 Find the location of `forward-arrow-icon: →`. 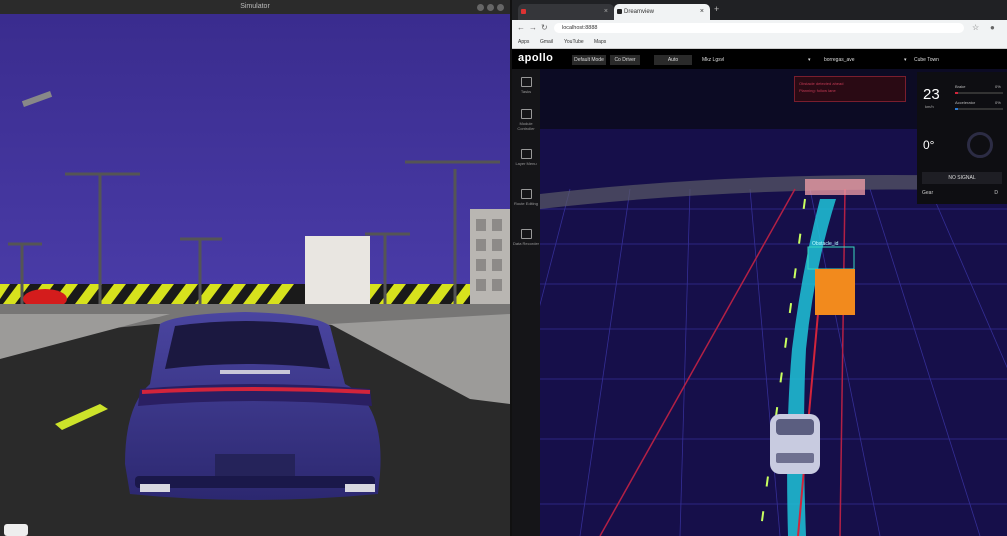

forward-arrow-icon: → is located at coordinates (533, 27).